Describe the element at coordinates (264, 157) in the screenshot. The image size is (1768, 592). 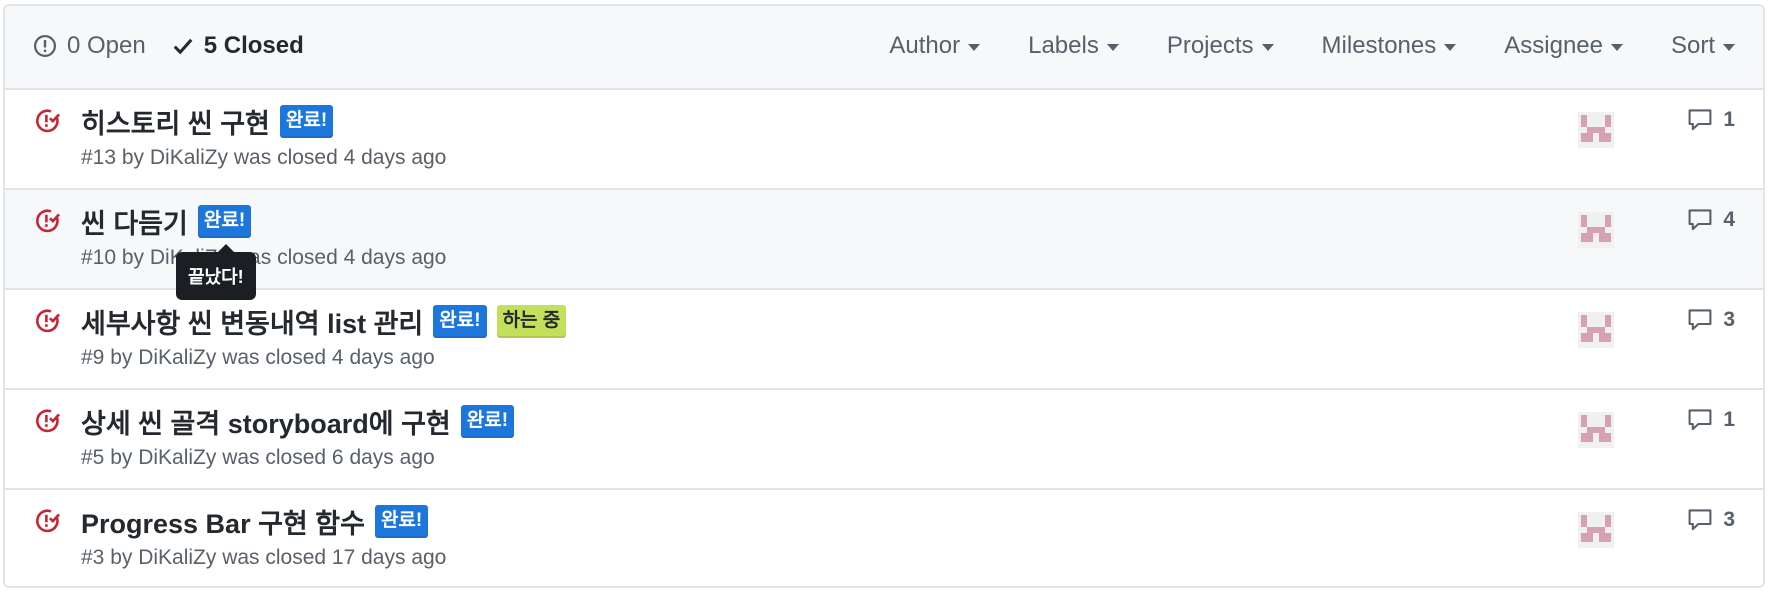
I see `issue-meta: #13 by DiKaliZy was closed 4 days ago` at that location.